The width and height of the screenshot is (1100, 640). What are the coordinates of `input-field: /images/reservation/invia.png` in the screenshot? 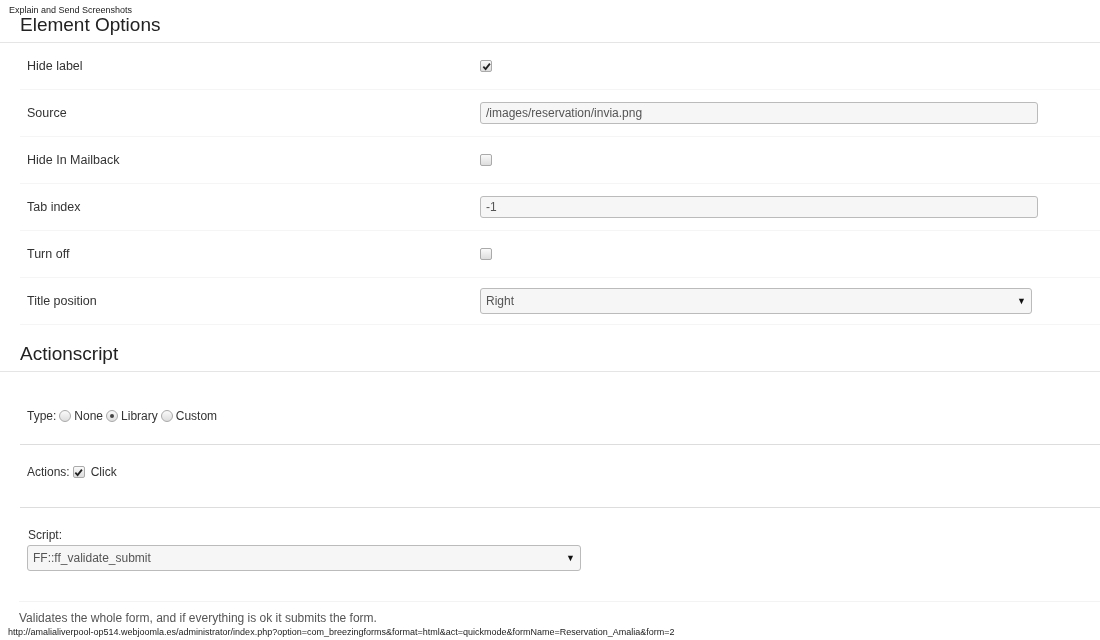 It's located at (759, 113).